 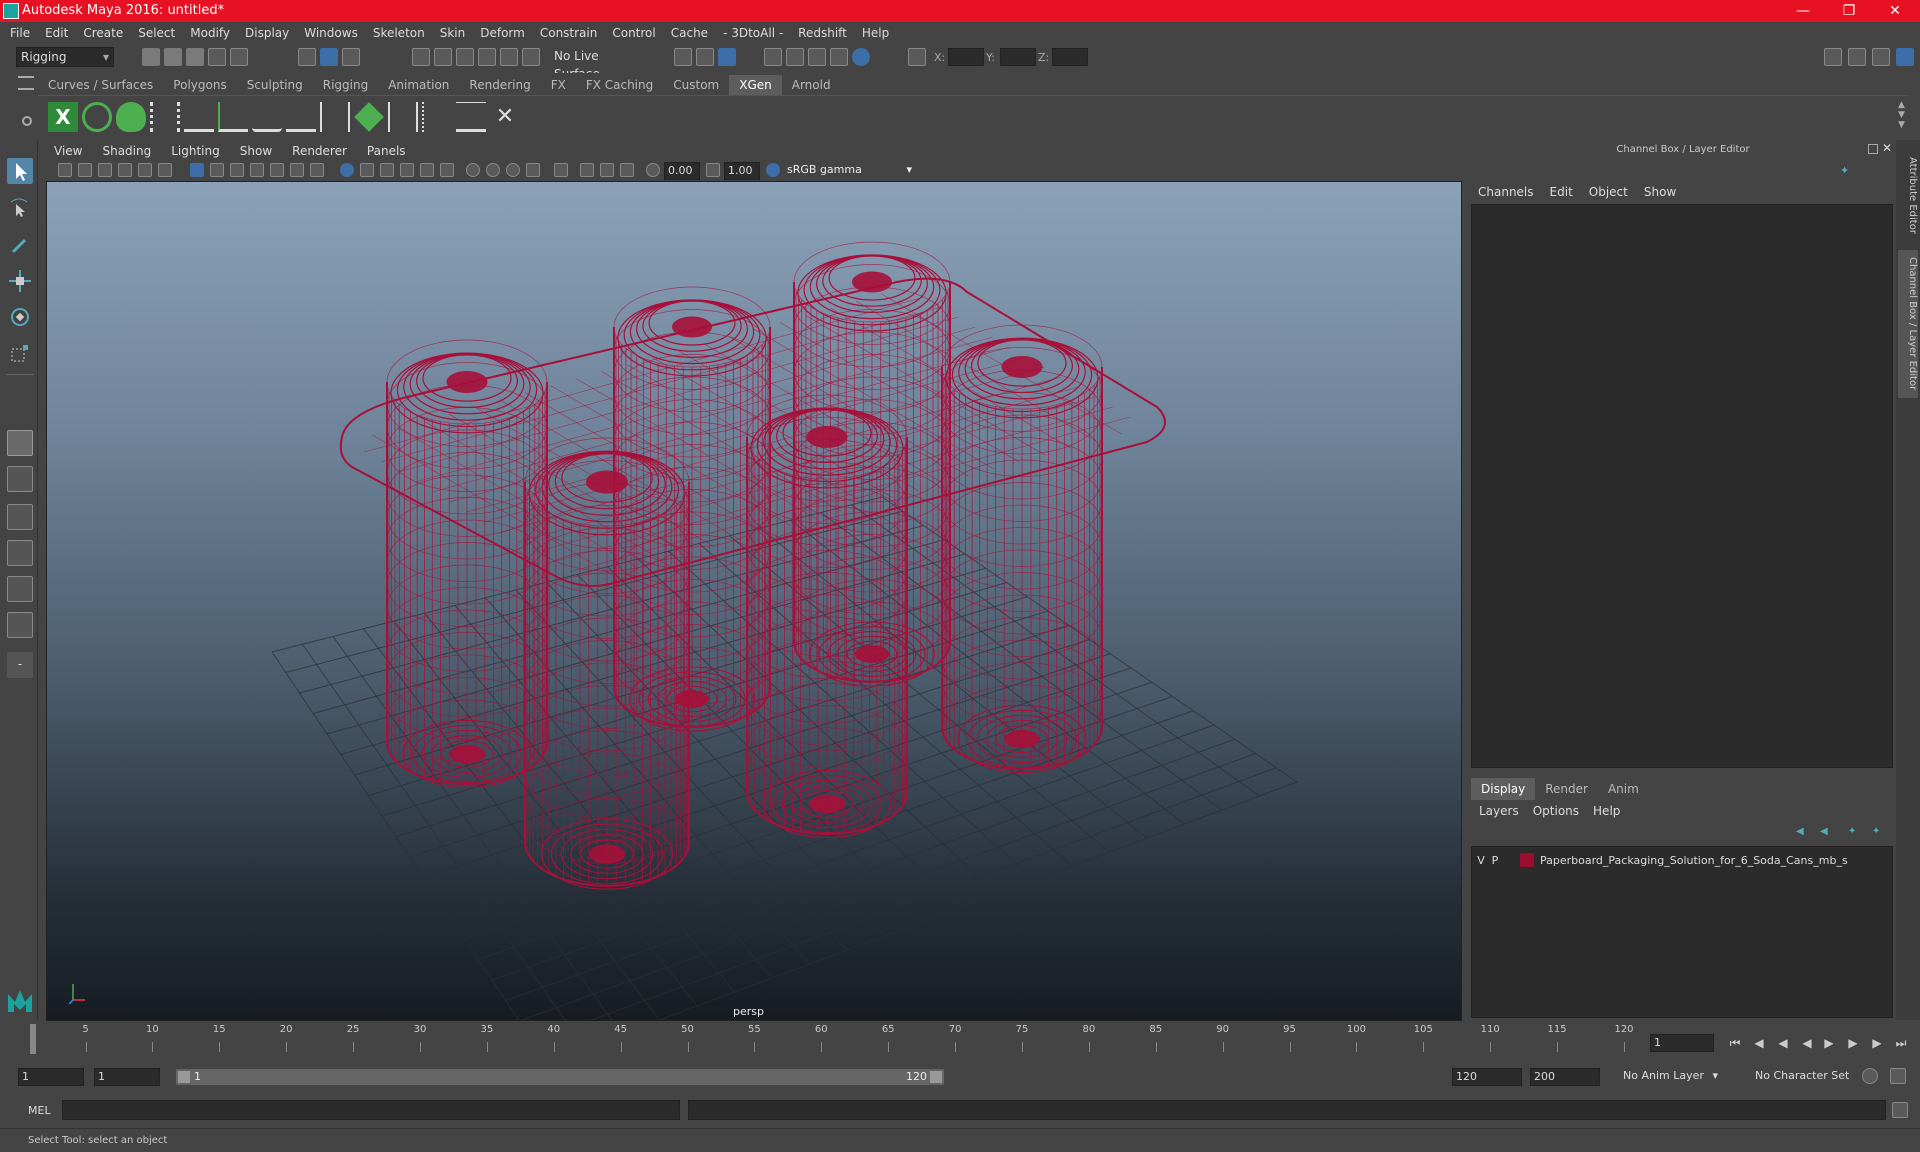 I want to click on select-tool-icon, so click(x=20, y=171).